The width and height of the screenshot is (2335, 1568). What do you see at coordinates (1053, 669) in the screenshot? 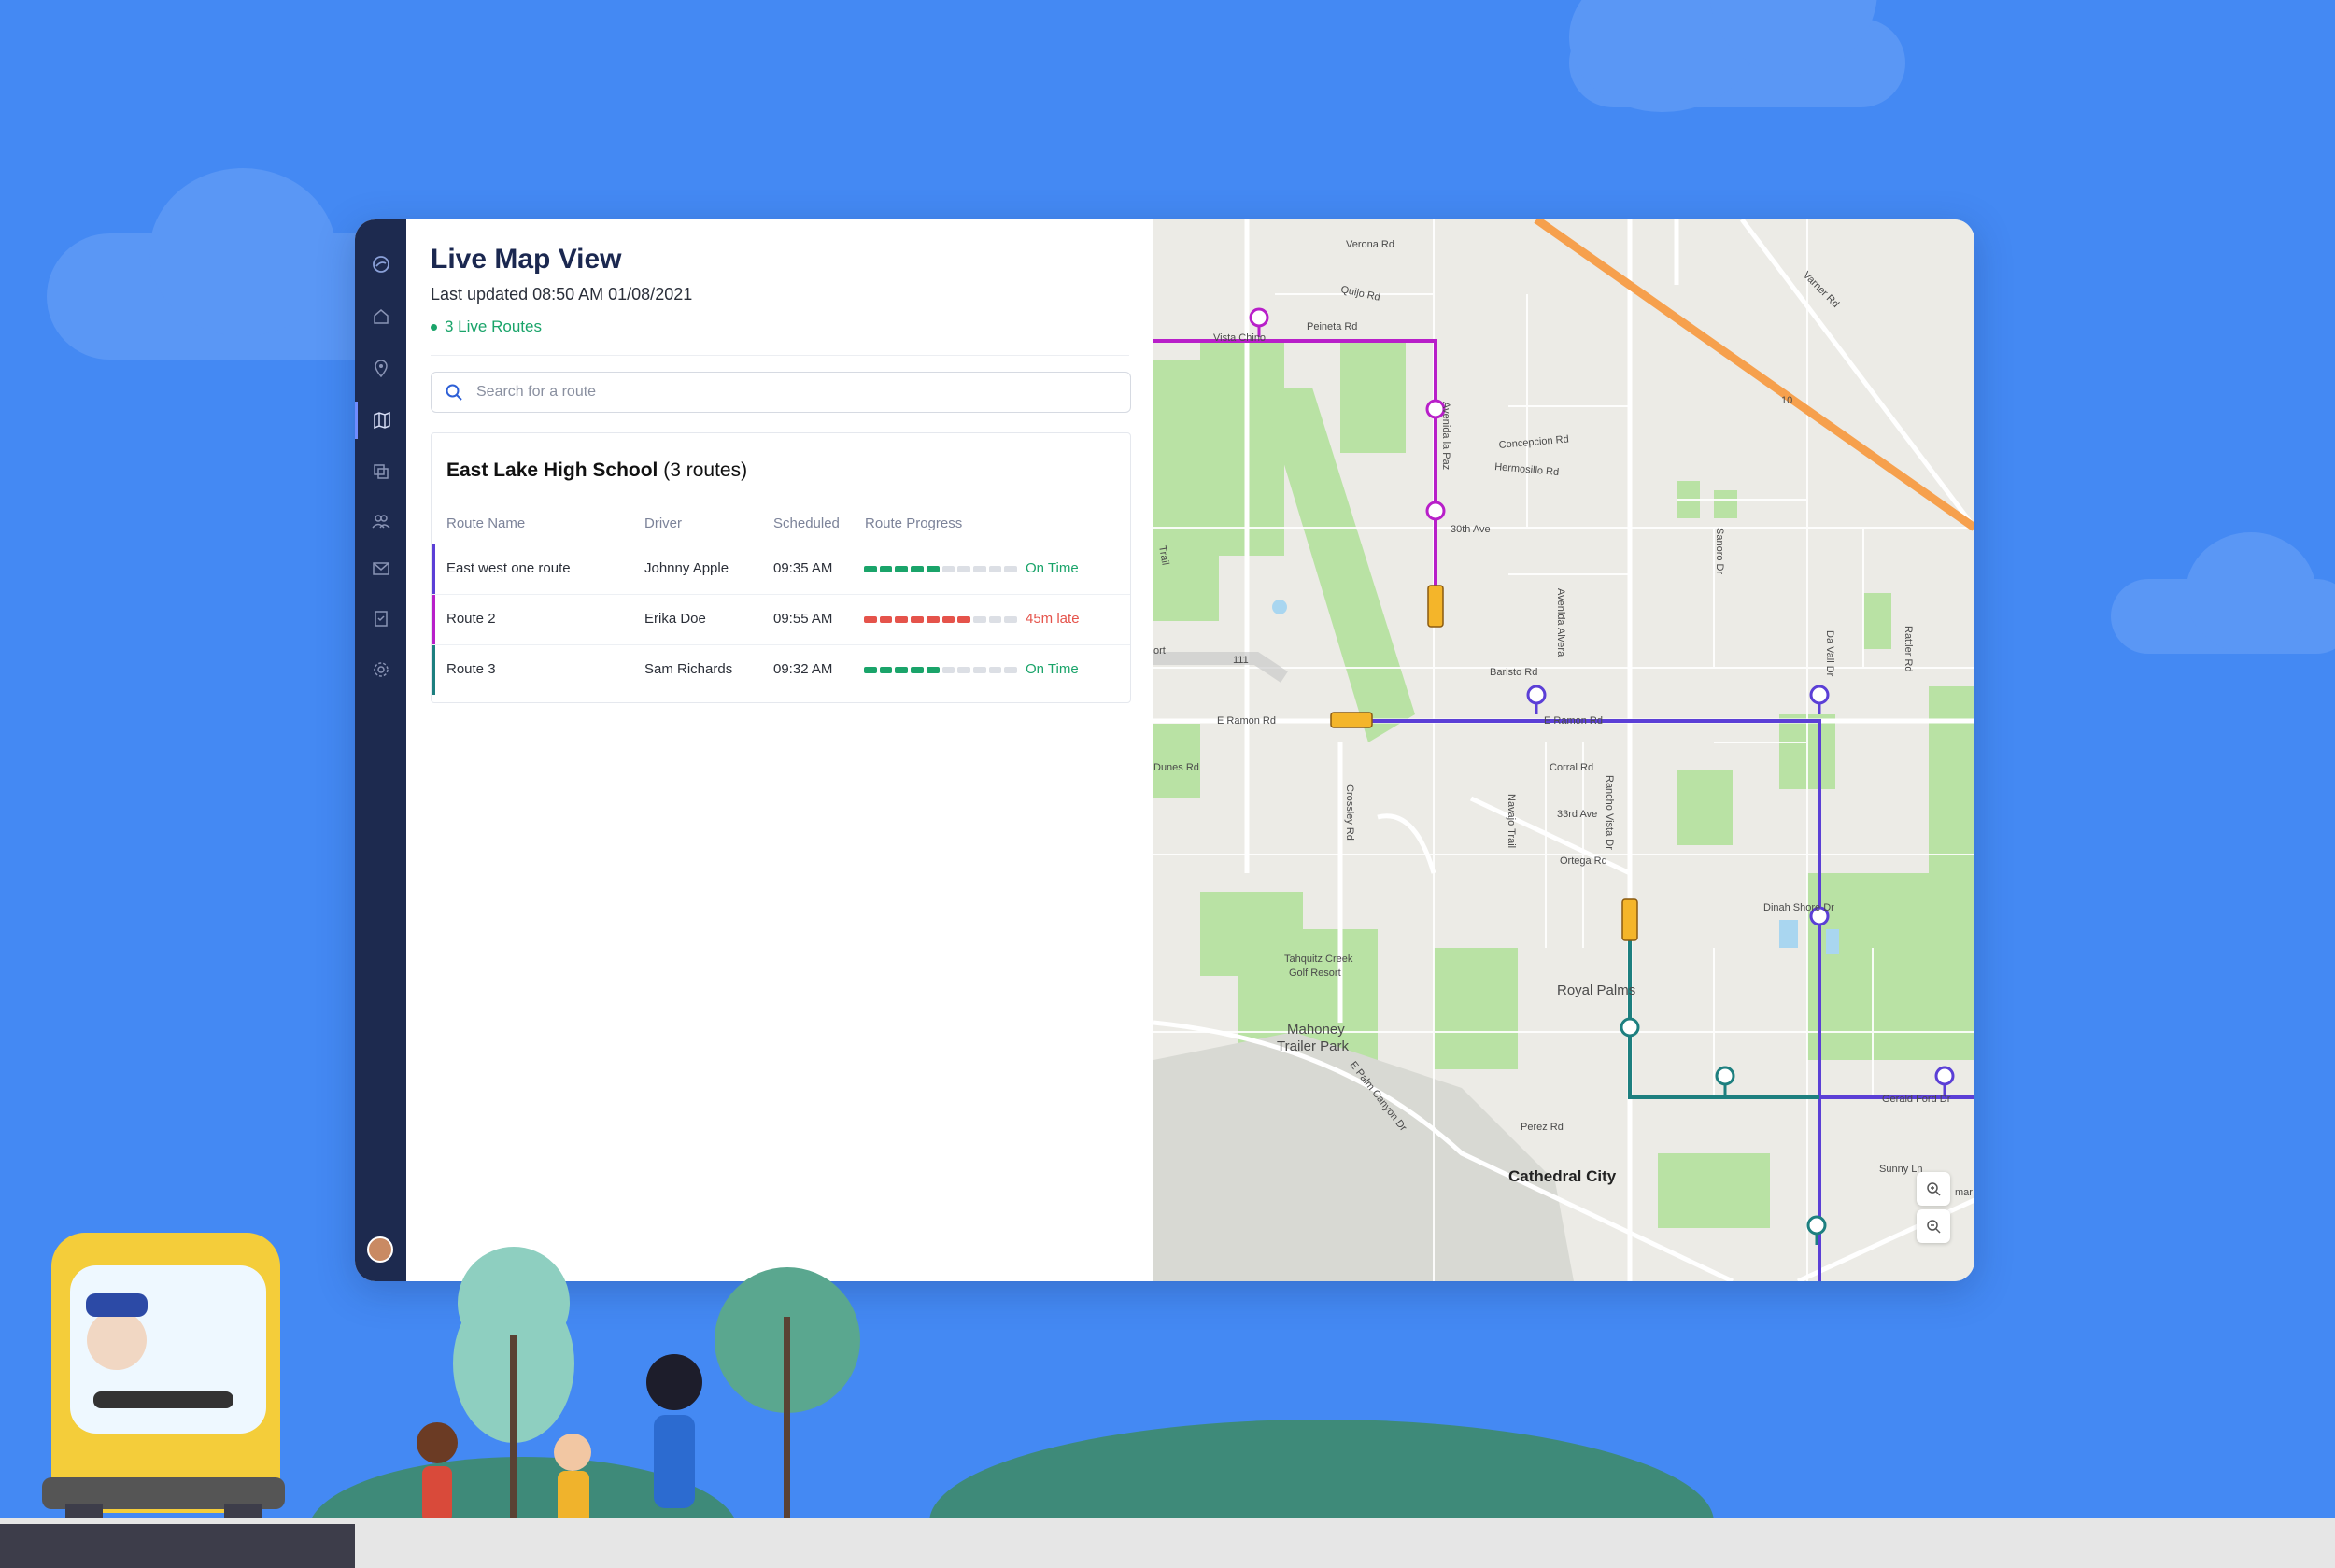
I see `status-badge: On Time` at bounding box center [1053, 669].